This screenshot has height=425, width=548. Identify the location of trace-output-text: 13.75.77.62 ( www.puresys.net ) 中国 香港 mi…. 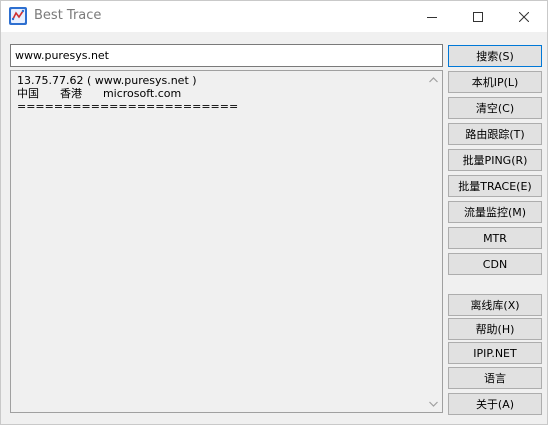
(217, 93).